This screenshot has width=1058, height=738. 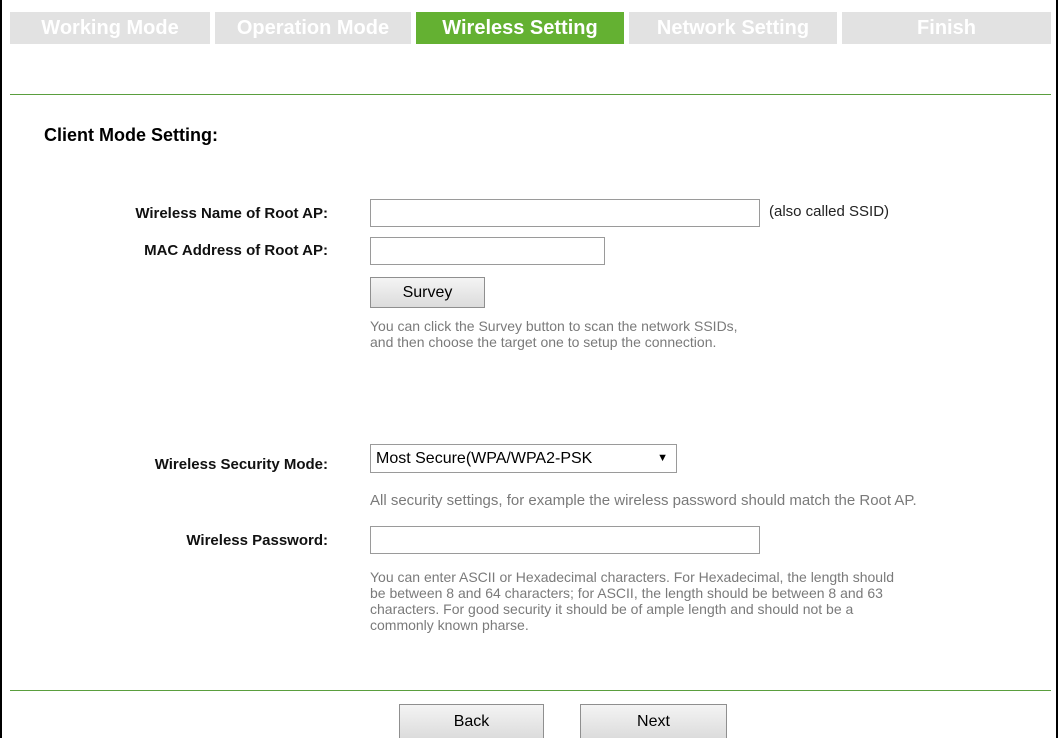 What do you see at coordinates (530, 94) in the screenshot?
I see `top-divider` at bounding box center [530, 94].